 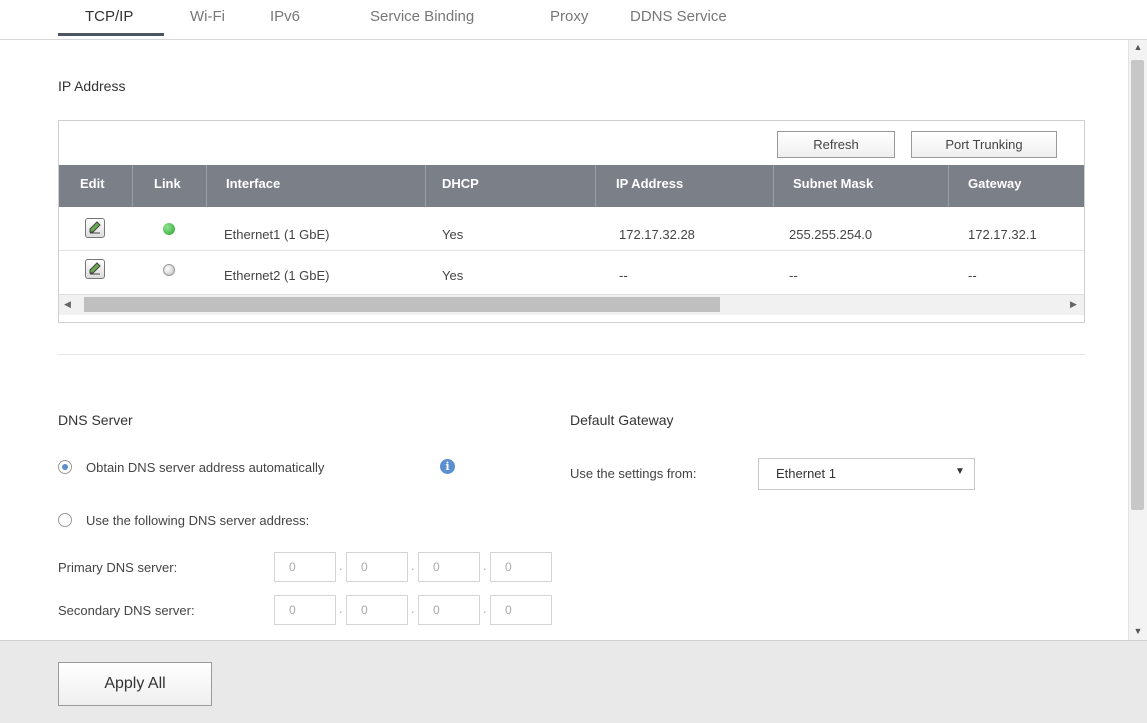 What do you see at coordinates (984, 144) in the screenshot?
I see `port-trunking-button: Port Trunking` at bounding box center [984, 144].